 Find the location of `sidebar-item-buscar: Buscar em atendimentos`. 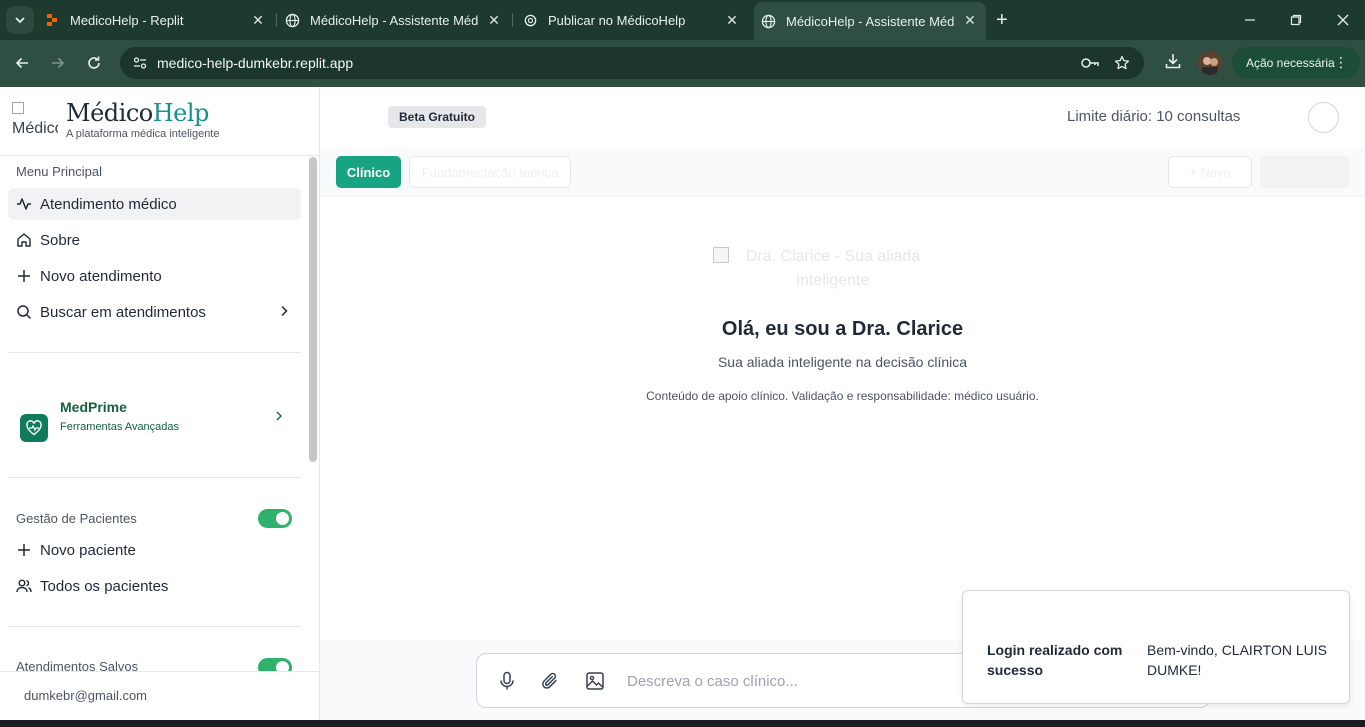

sidebar-item-buscar: Buscar em atendimentos is located at coordinates (154, 312).